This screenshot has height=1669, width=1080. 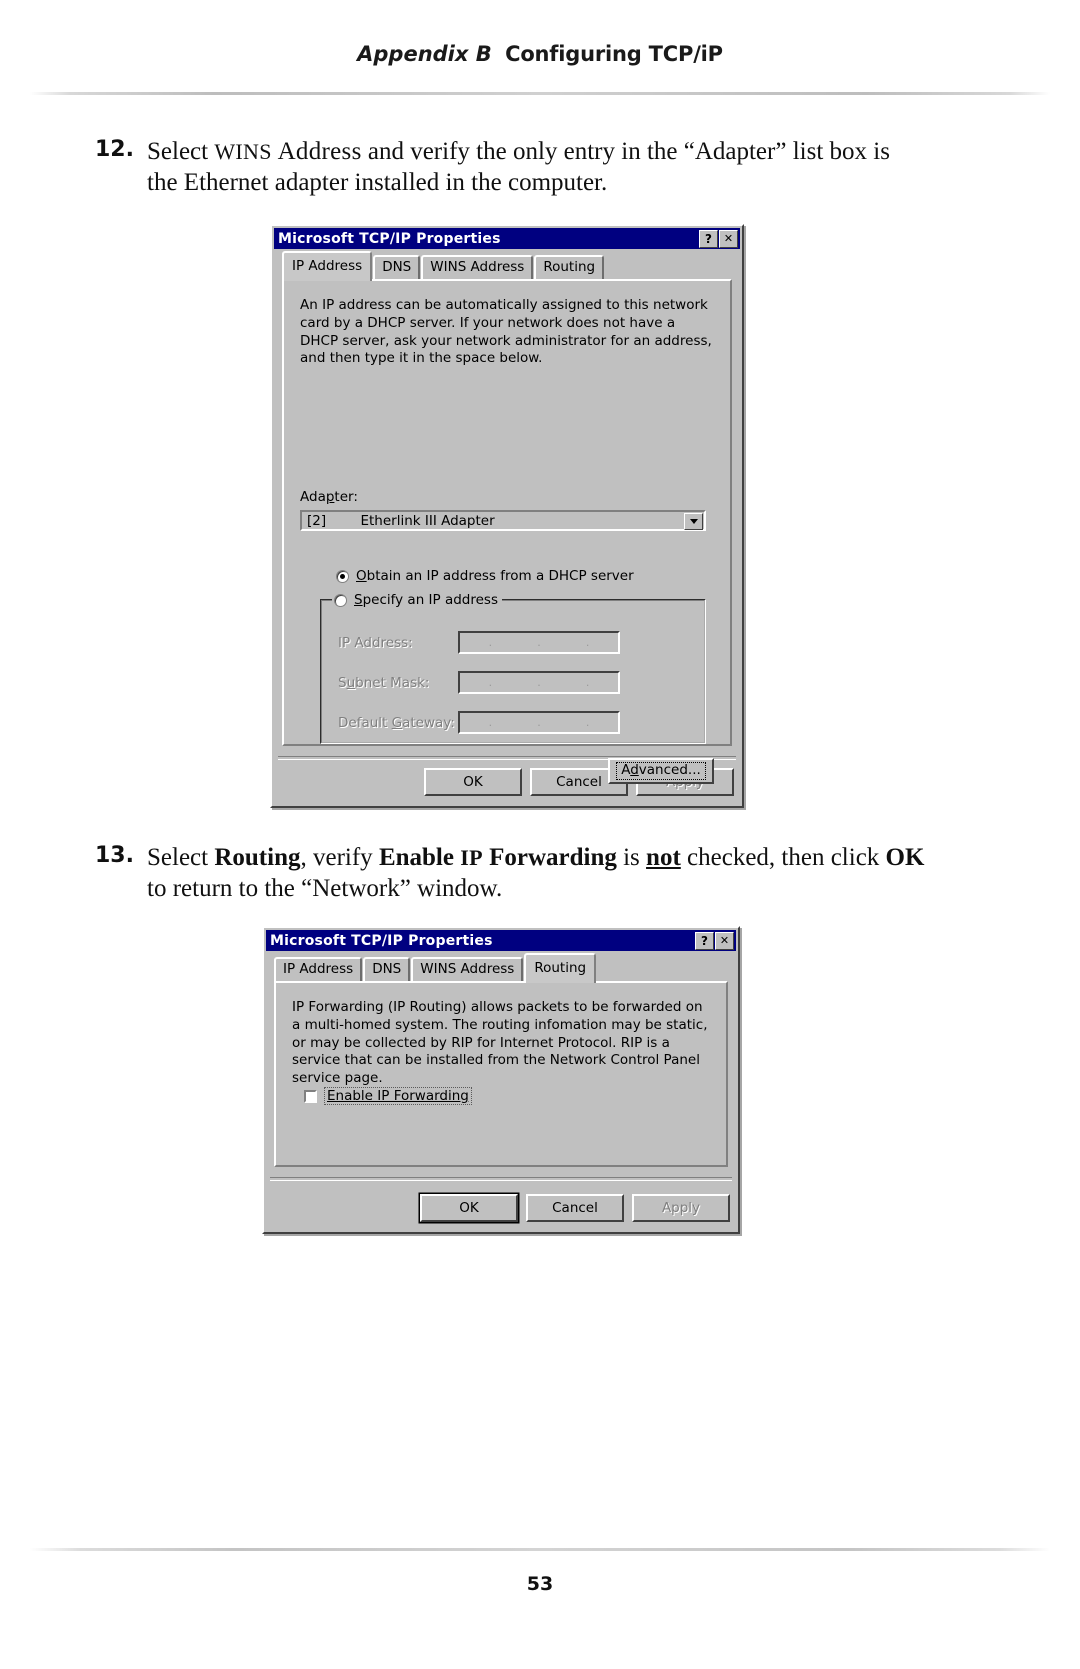 I want to click on enable-ip-forwarding-checkbox, so click(x=310, y=1096).